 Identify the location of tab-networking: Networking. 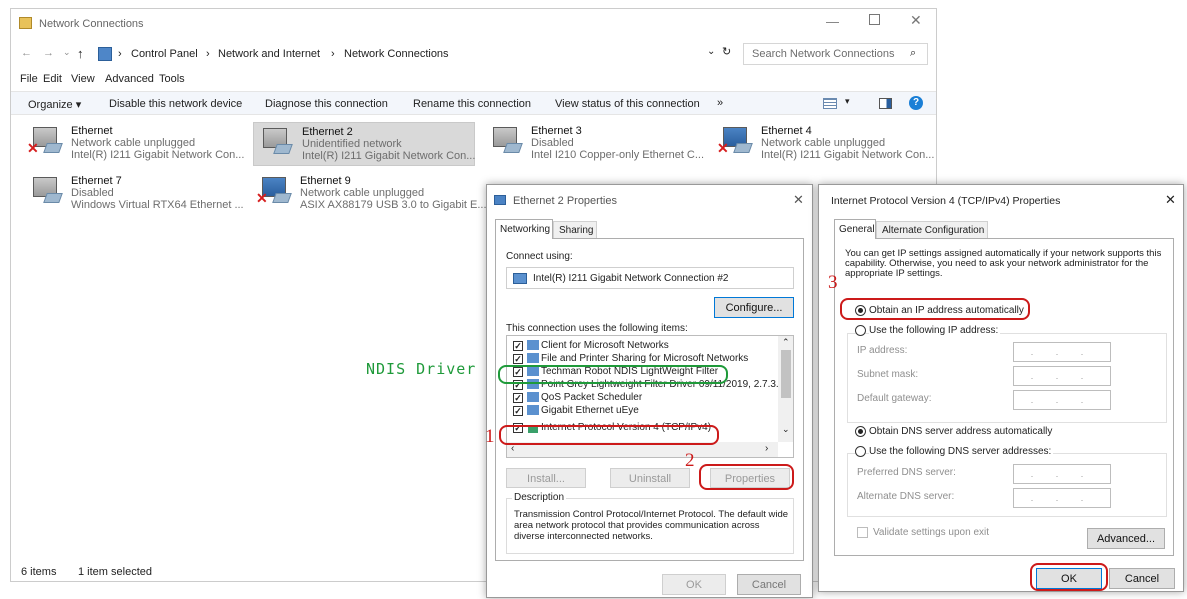
(524, 229).